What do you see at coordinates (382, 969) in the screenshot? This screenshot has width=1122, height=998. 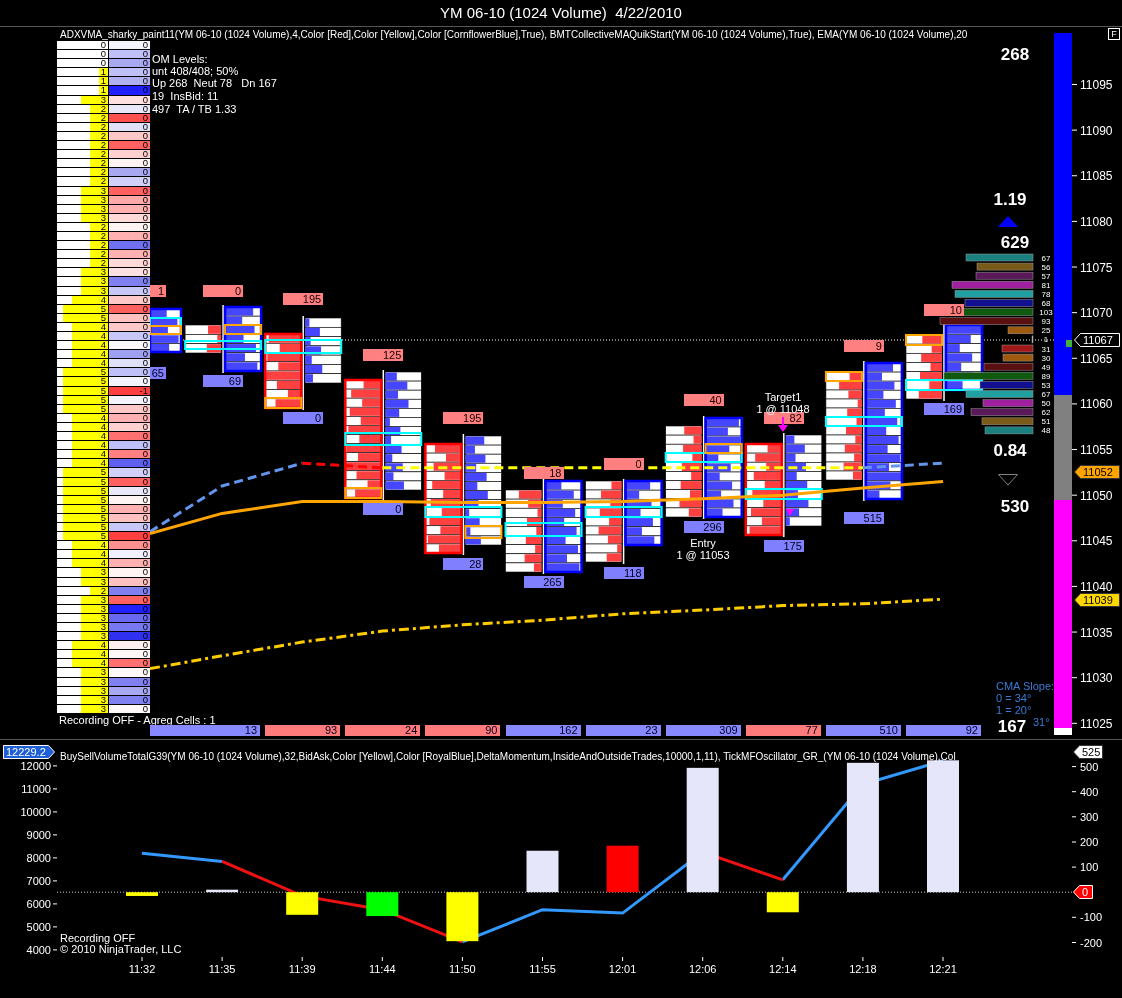 I see `time-label: 11:44` at bounding box center [382, 969].